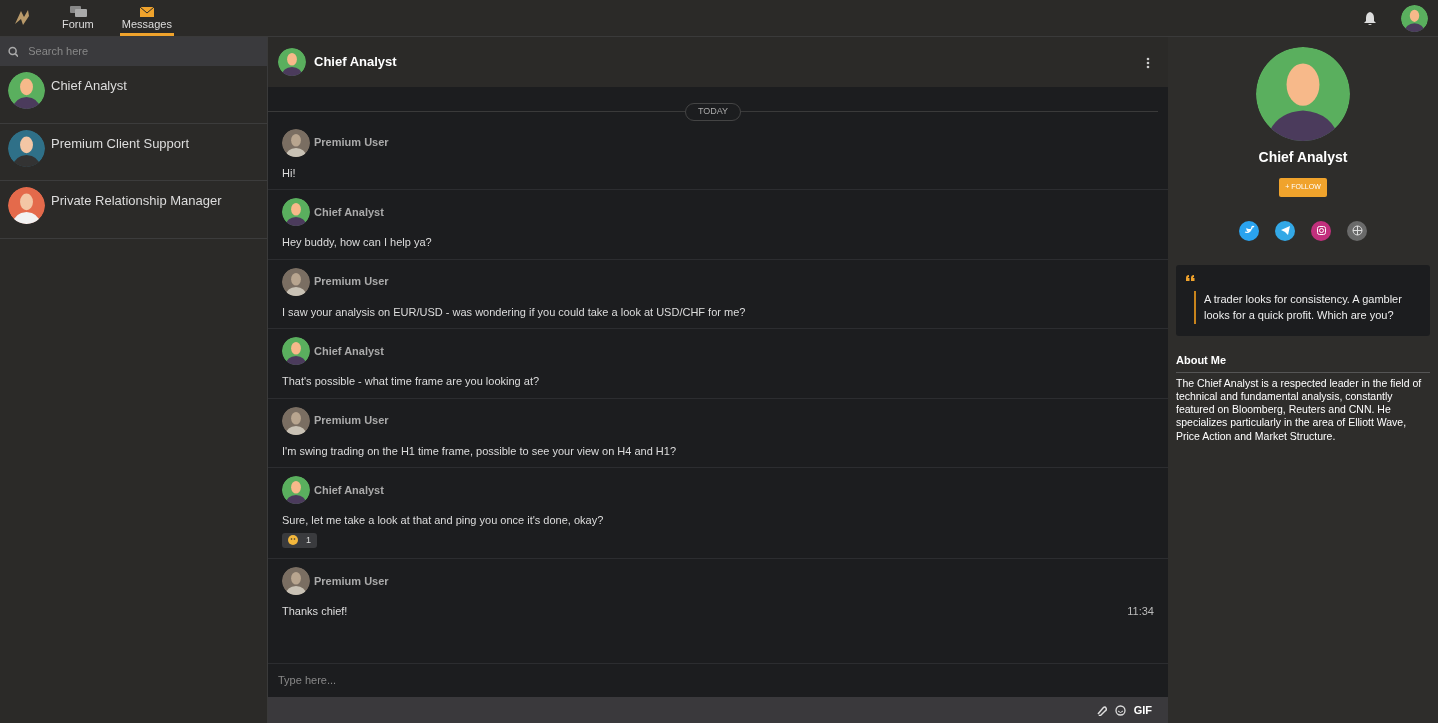  What do you see at coordinates (355, 62) in the screenshot?
I see `chat-title: Chief Analyst` at bounding box center [355, 62].